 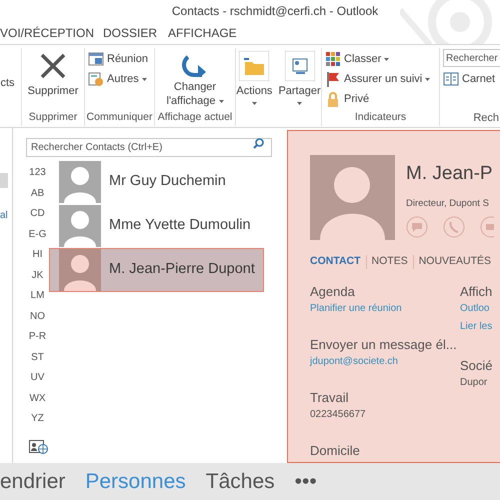 What do you see at coordinates (118, 59) in the screenshot?
I see `ribbon-button: Réunion` at bounding box center [118, 59].